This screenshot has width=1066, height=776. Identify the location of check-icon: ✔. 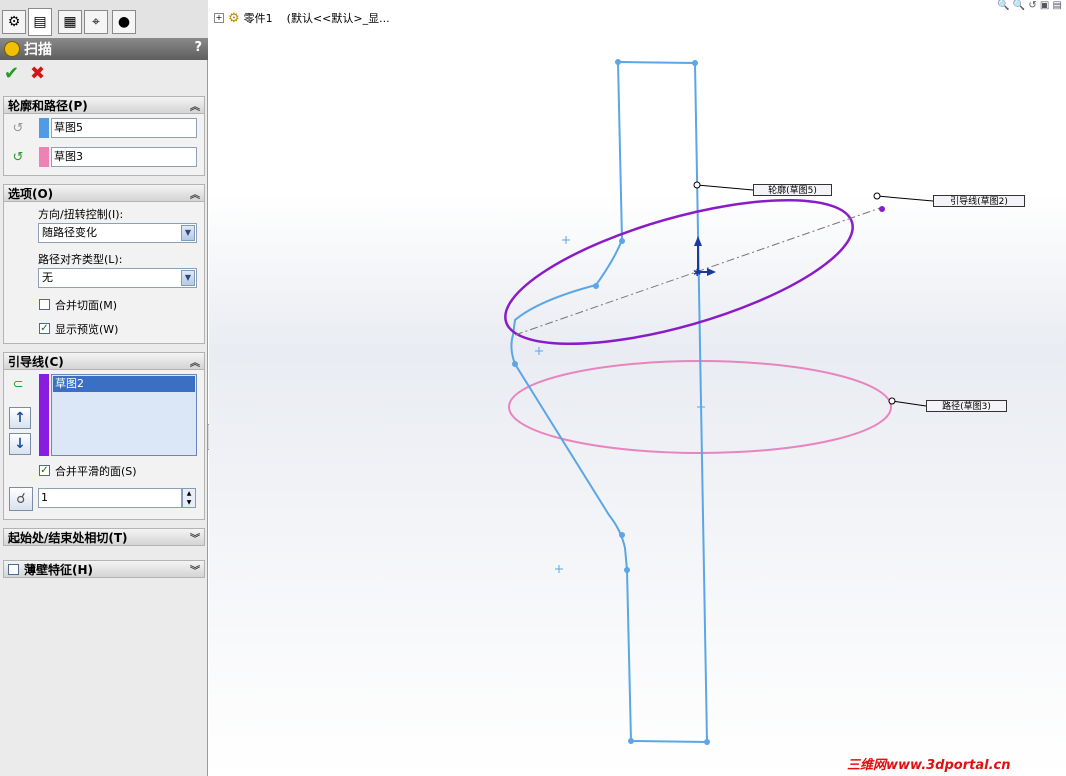
(11, 74).